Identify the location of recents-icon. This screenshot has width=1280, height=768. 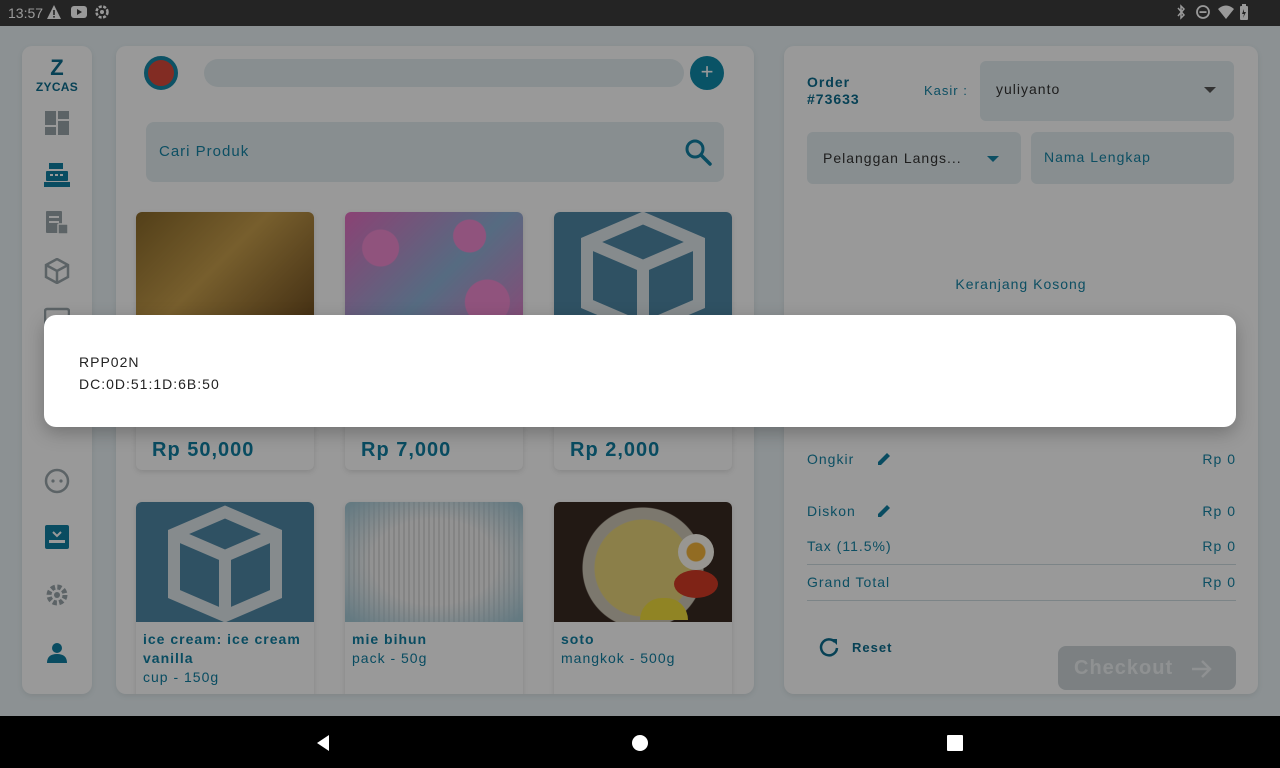
(955, 743).